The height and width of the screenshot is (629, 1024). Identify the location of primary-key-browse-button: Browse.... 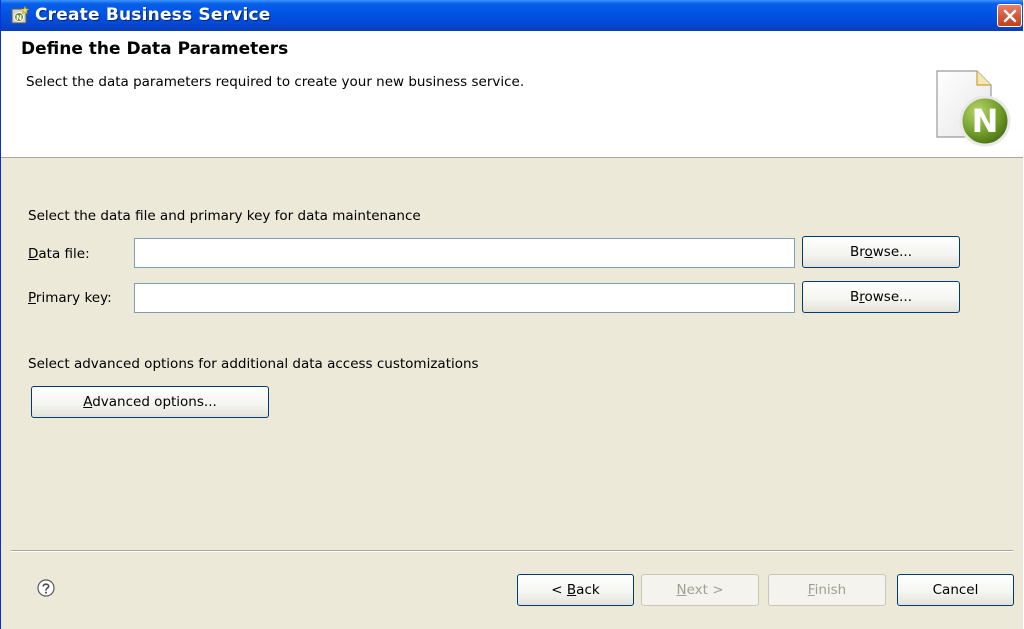
(881, 297).